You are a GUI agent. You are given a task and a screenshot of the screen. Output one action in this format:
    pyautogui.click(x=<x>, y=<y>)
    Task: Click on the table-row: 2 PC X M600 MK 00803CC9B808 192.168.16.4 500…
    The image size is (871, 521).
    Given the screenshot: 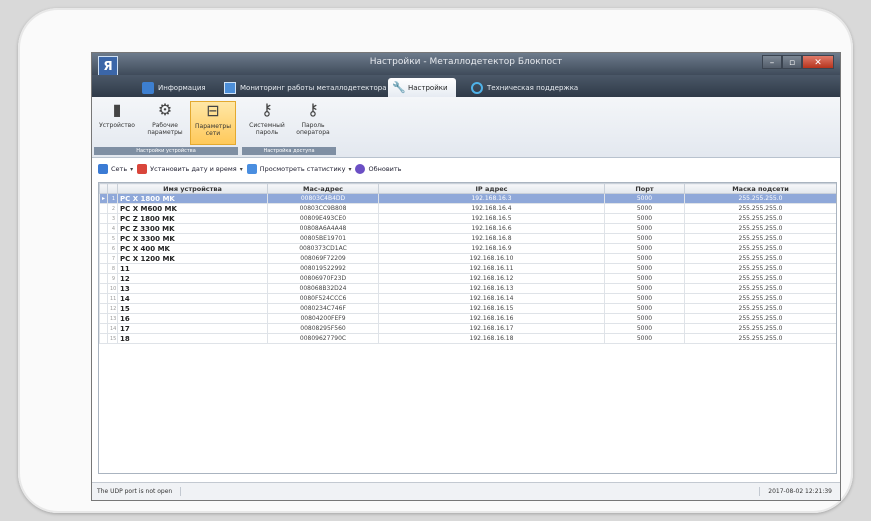 What is the action you would take?
    pyautogui.click(x=467, y=208)
    